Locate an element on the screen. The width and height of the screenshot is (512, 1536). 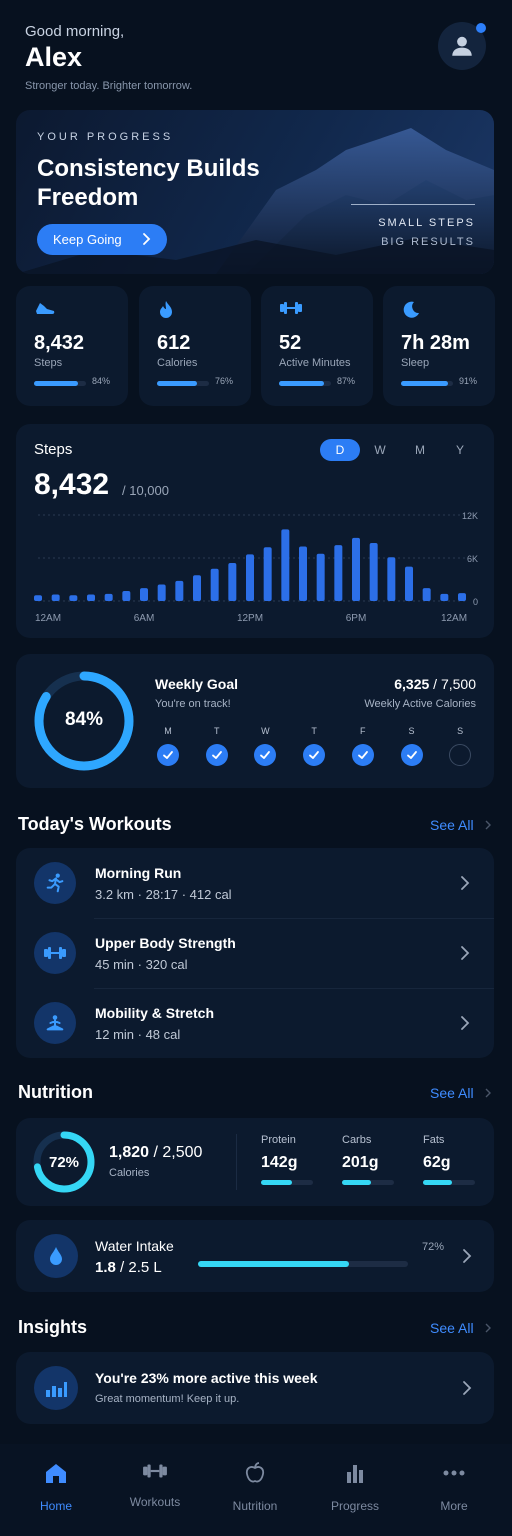
period-week-tab: W is located at coordinates (380, 450).